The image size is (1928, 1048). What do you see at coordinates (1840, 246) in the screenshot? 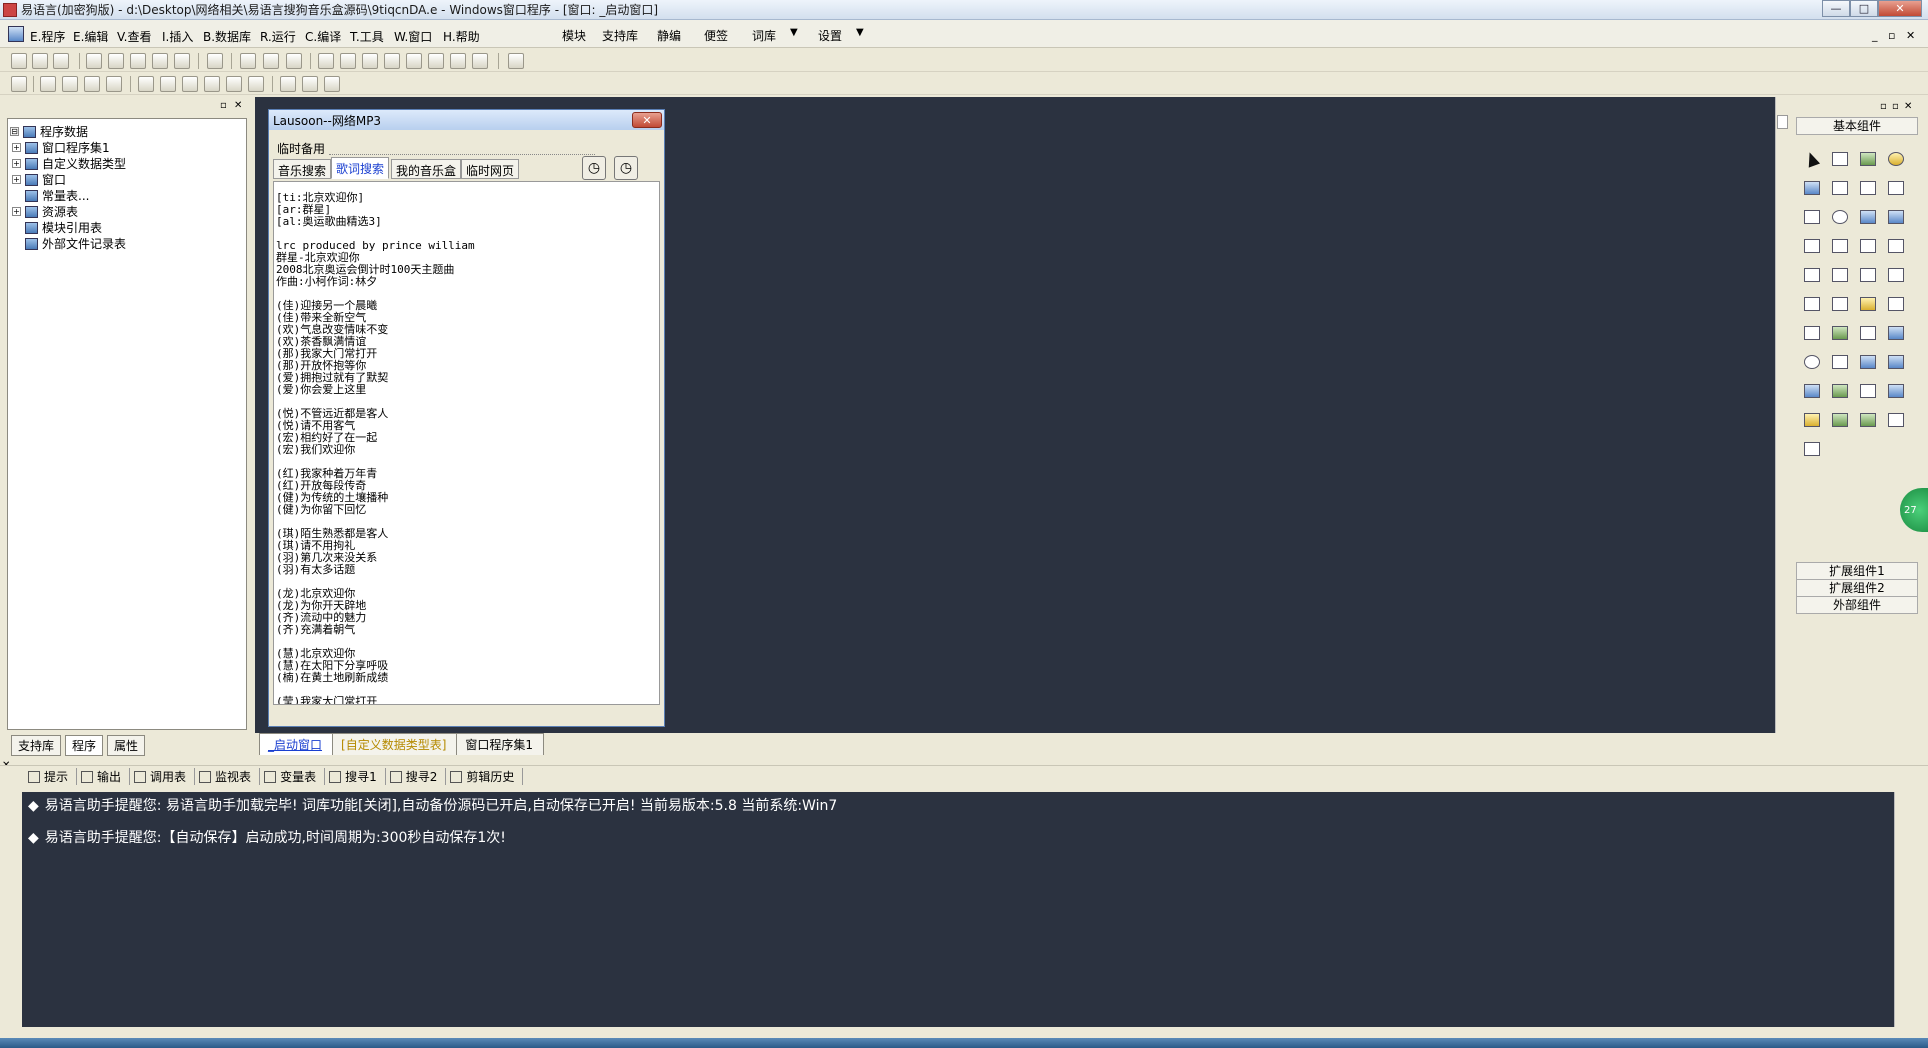
I see `slider-icon` at bounding box center [1840, 246].